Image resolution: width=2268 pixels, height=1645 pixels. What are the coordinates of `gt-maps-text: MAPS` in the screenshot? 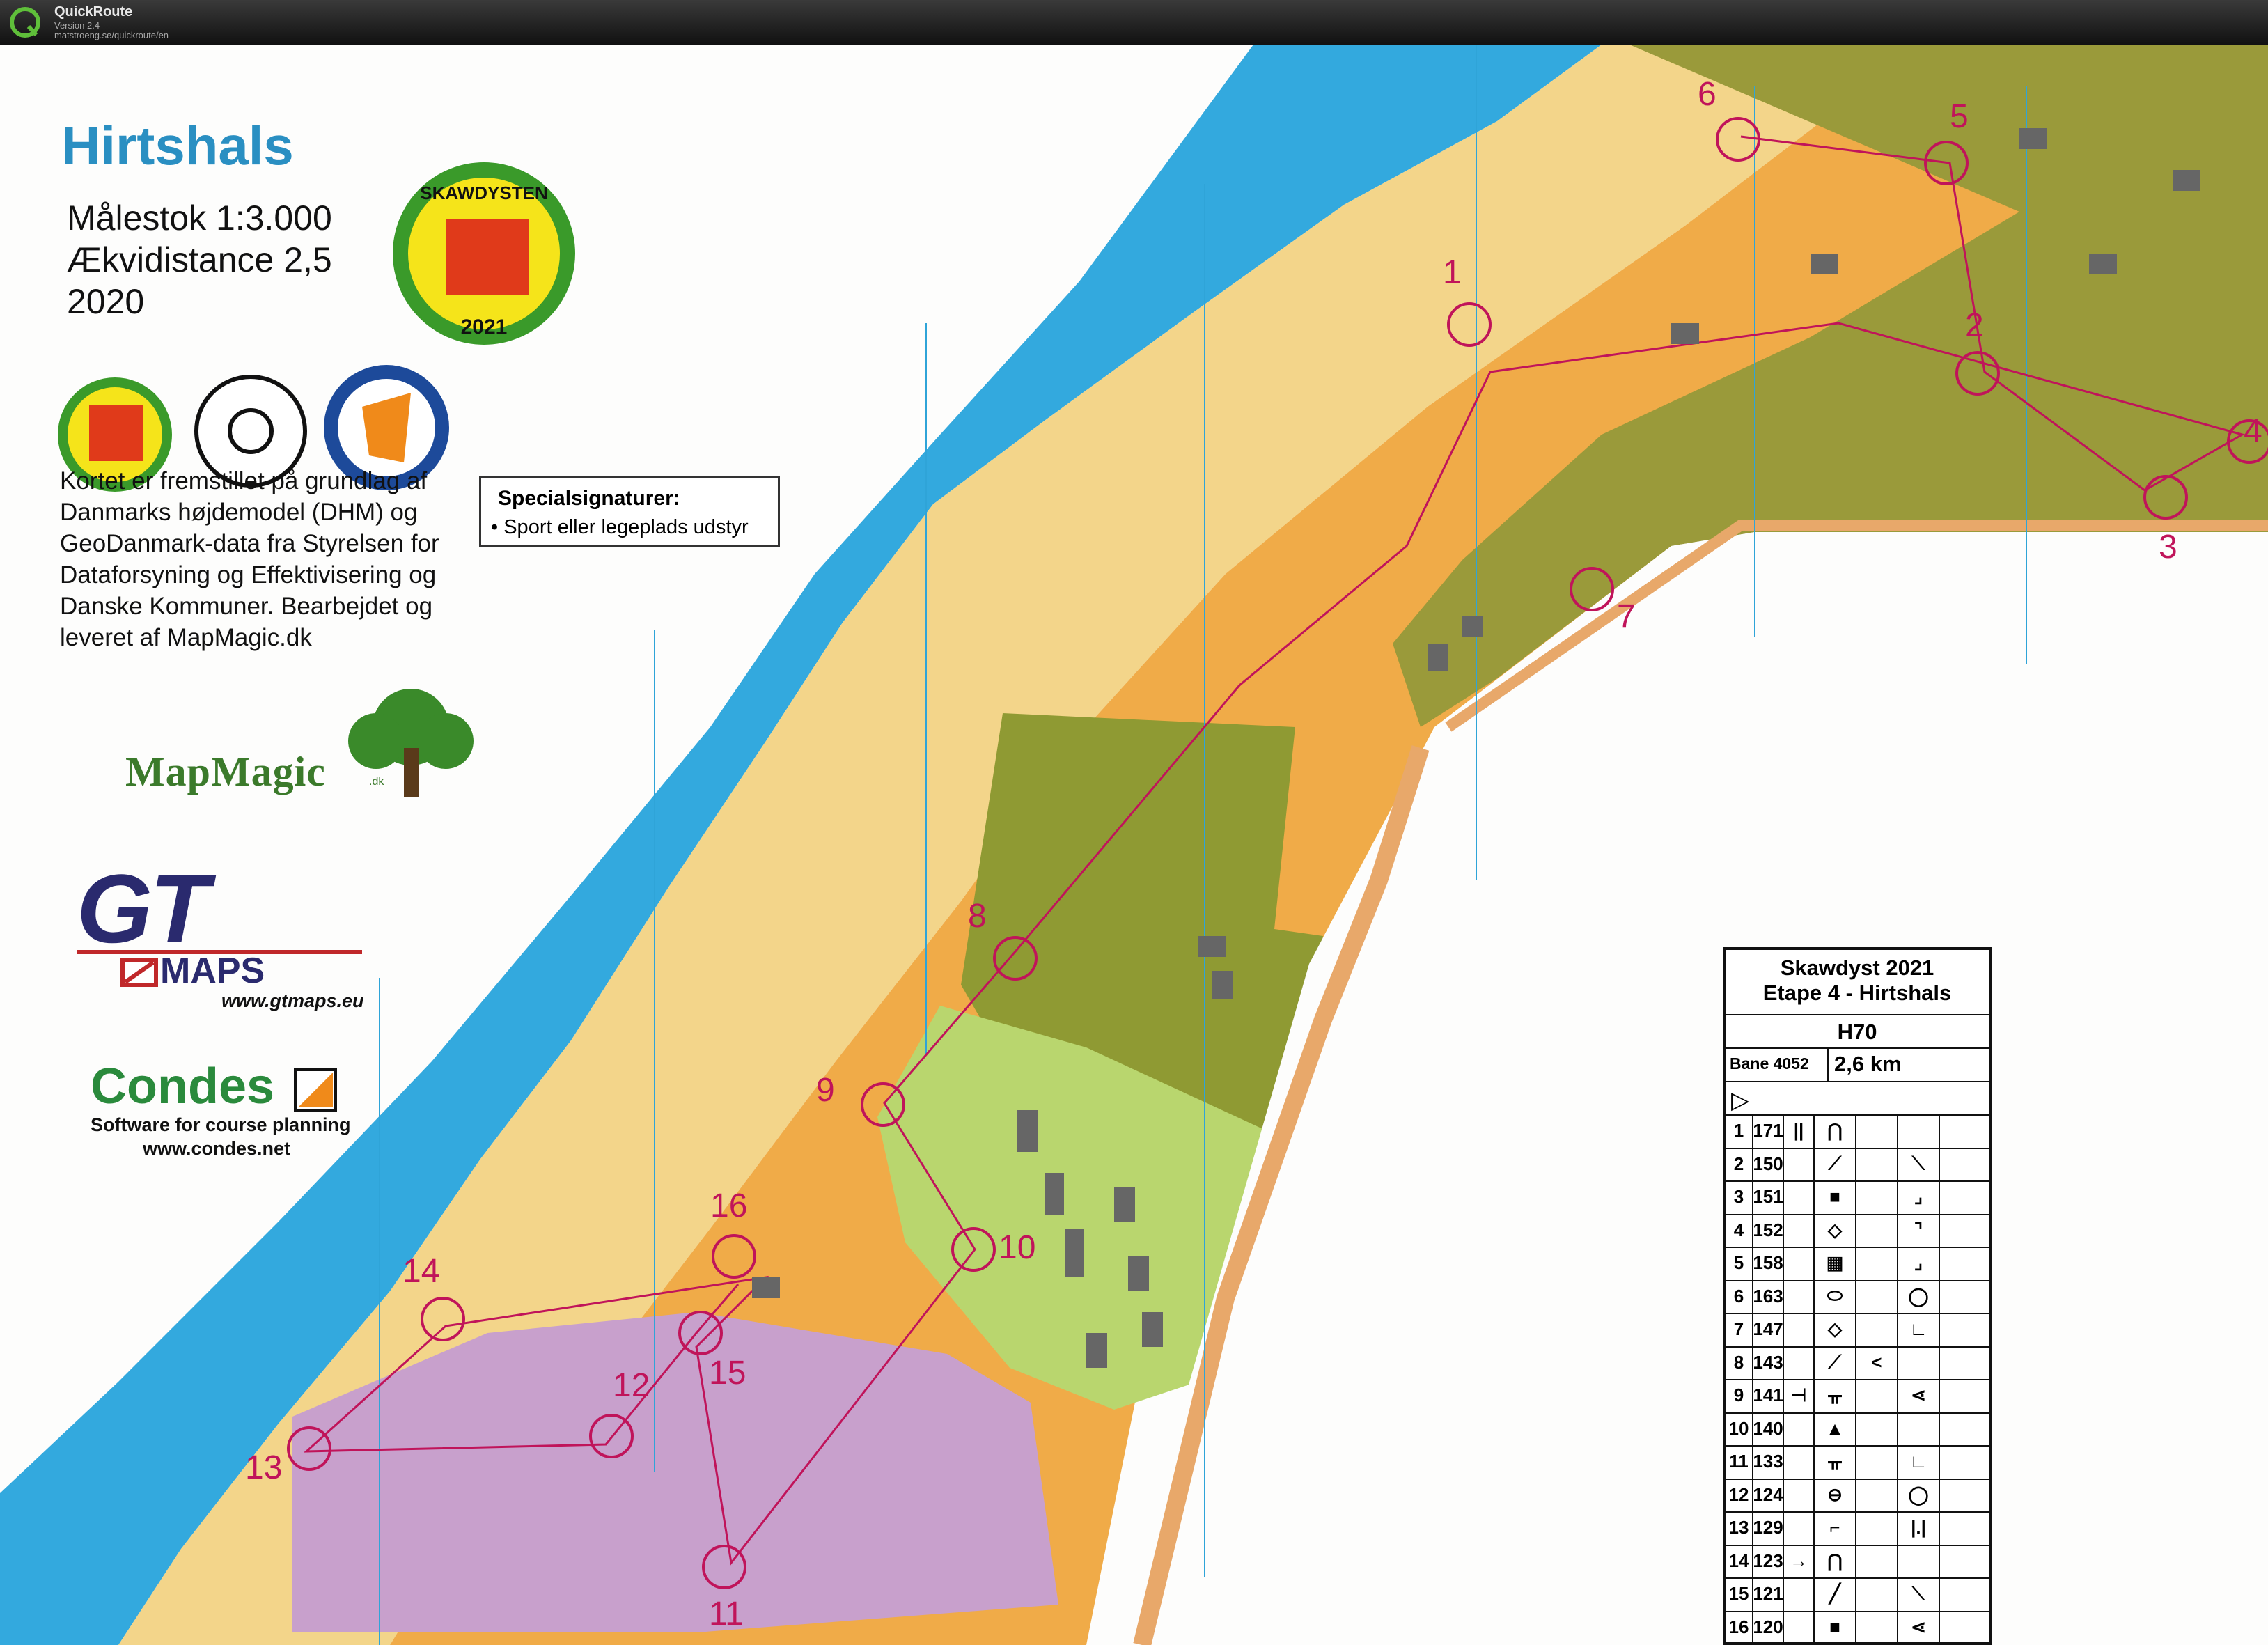 It's located at (212, 971).